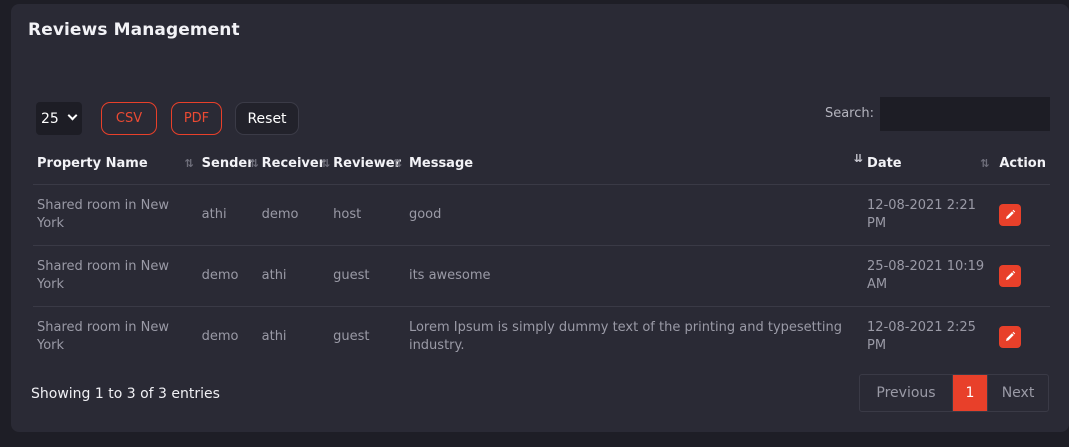 The image size is (1069, 447). Describe the element at coordinates (227, 215) in the screenshot. I see `cell-sender: athi` at that location.